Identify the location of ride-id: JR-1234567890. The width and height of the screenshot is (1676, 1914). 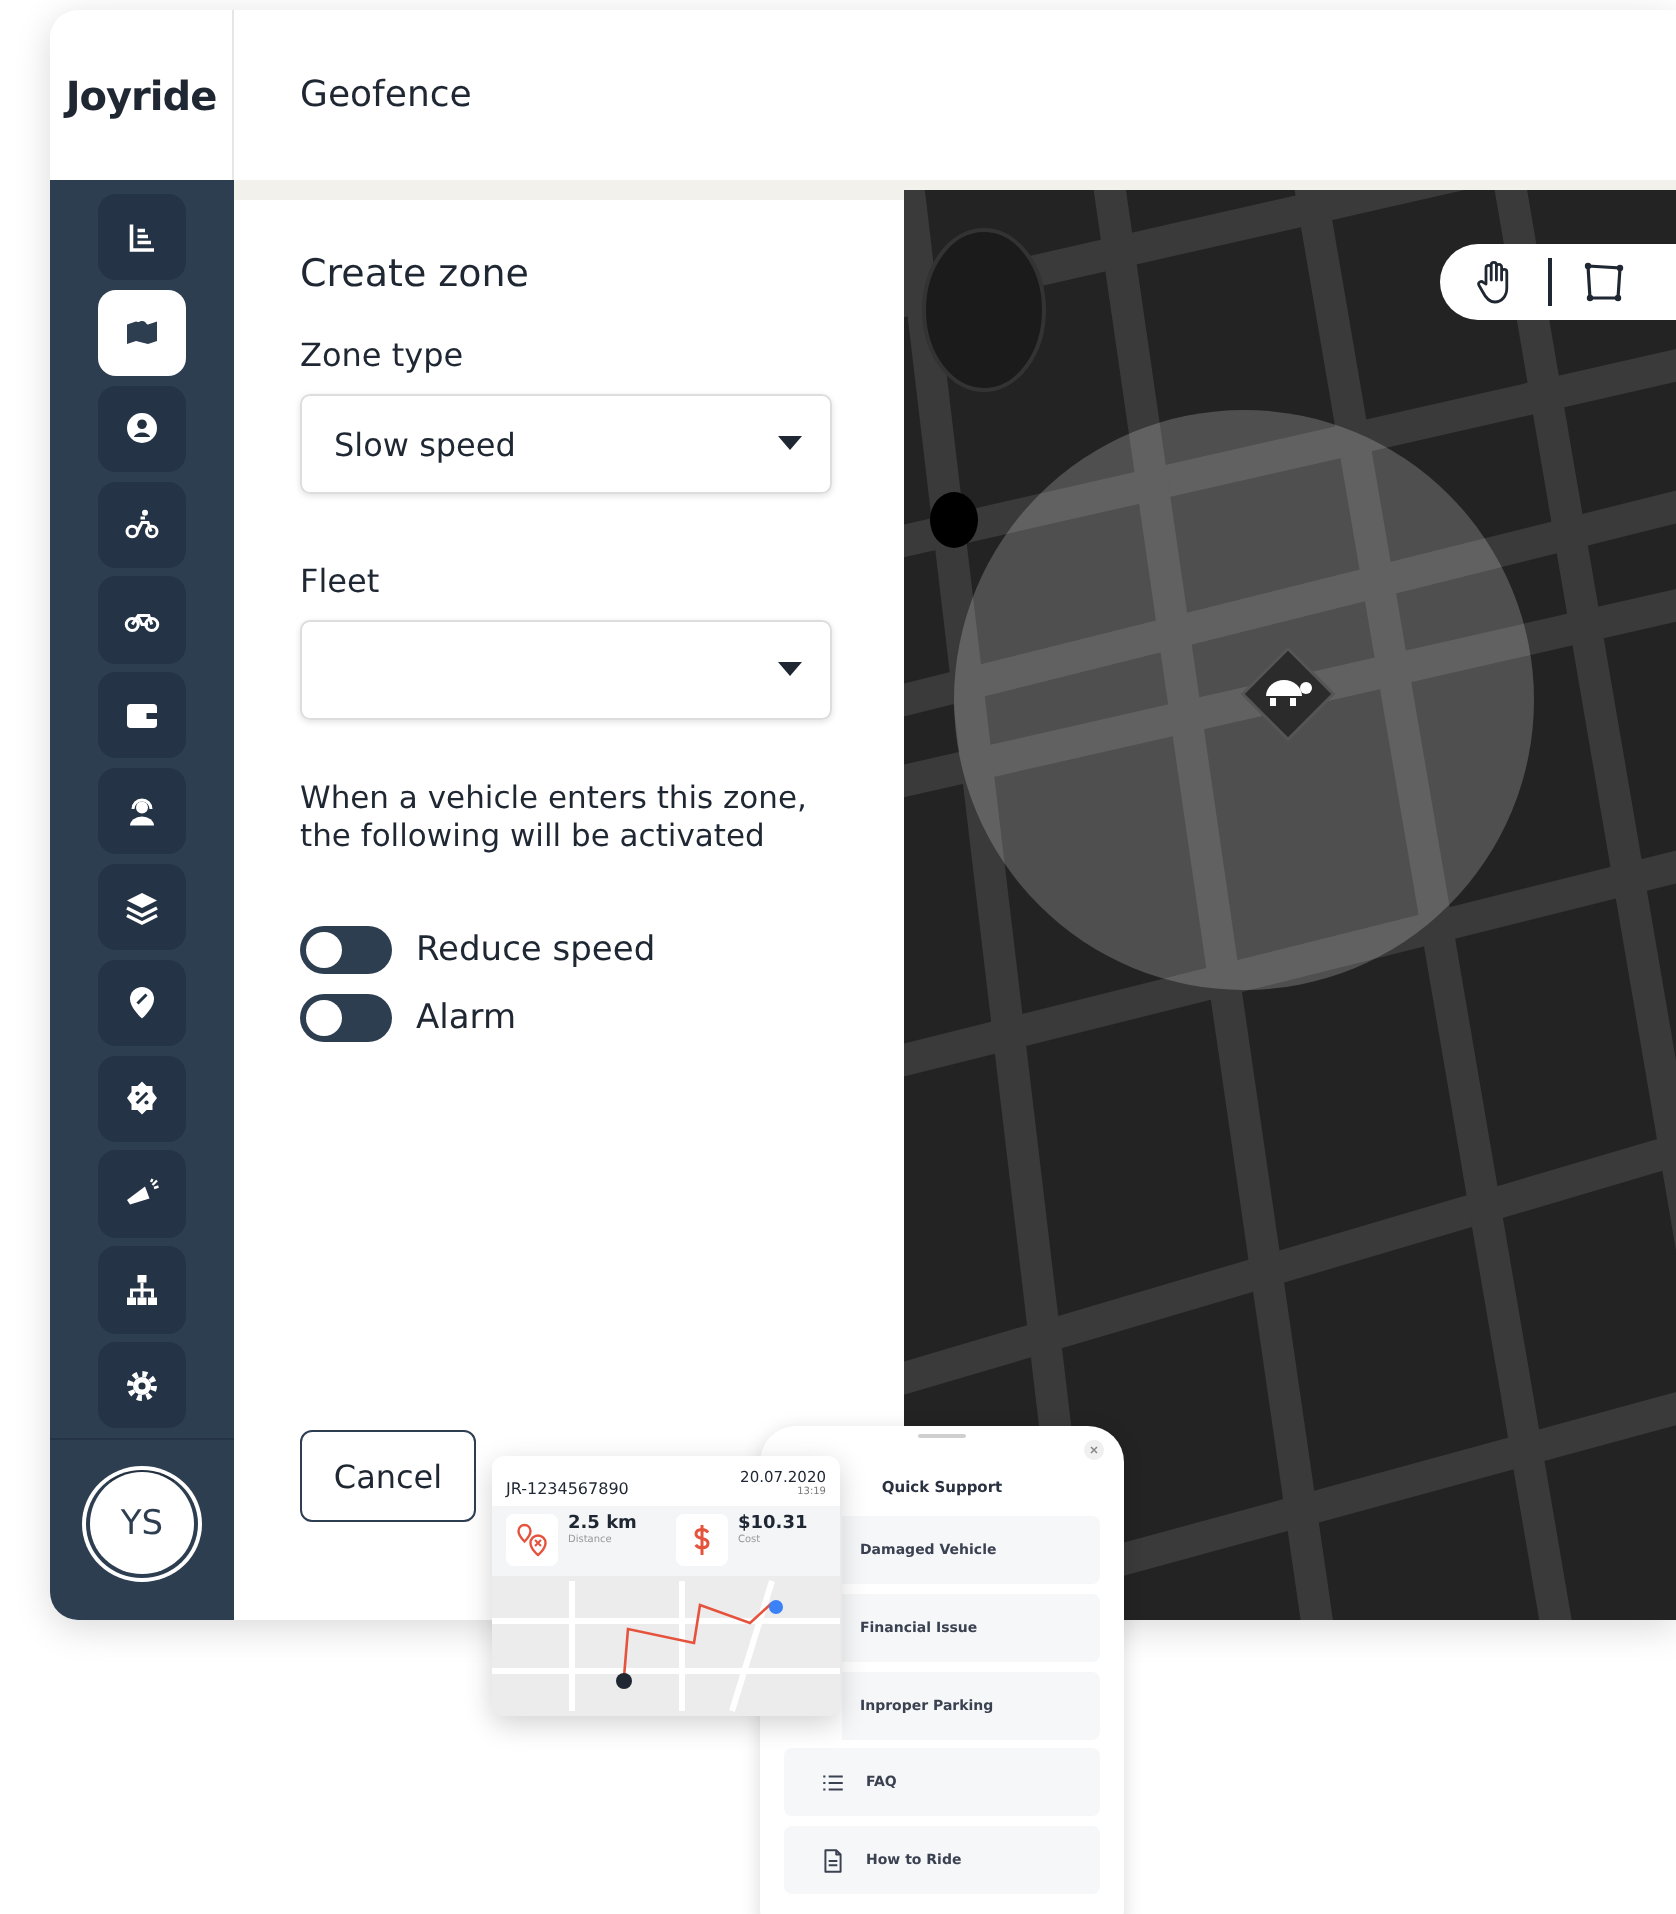
(567, 1489).